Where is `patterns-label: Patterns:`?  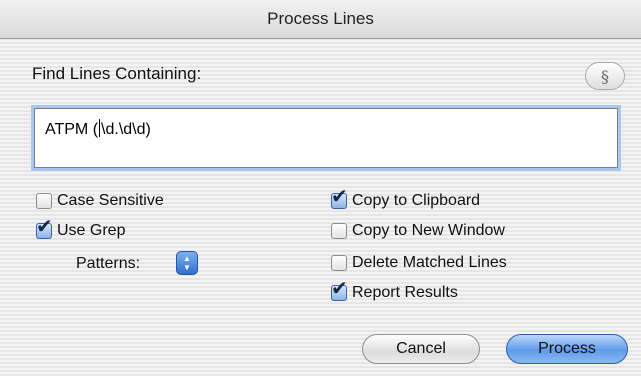
patterns-label: Patterns: is located at coordinates (108, 263).